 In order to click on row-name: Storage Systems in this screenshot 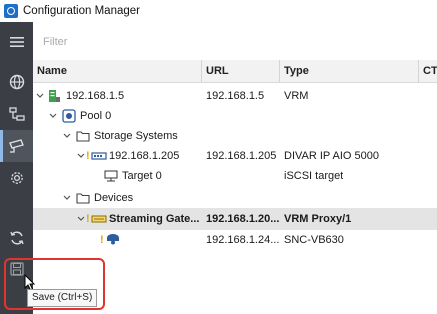, I will do `click(136, 136)`.